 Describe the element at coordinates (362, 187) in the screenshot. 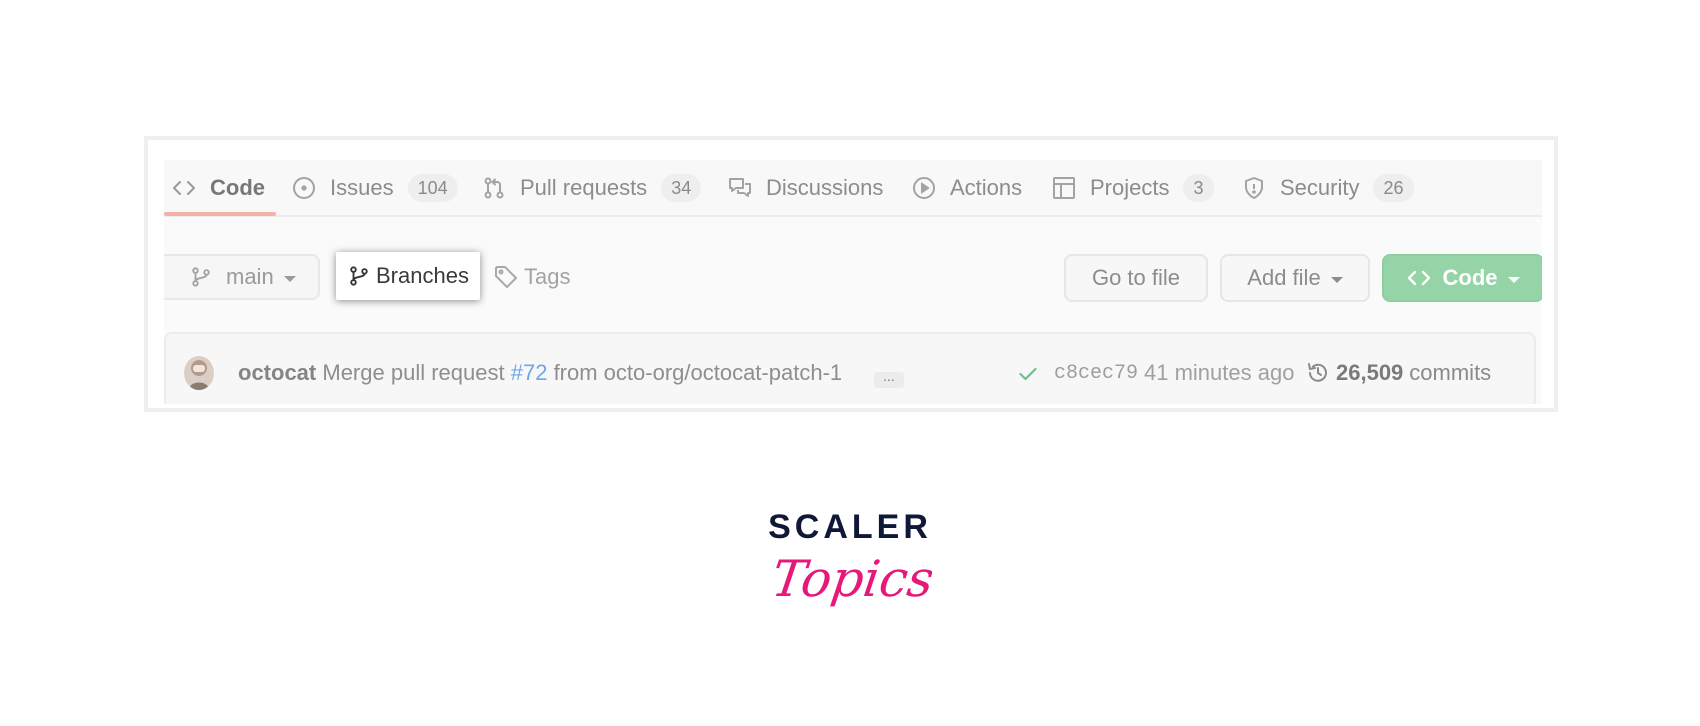

I see `tab-label: Issues` at that location.